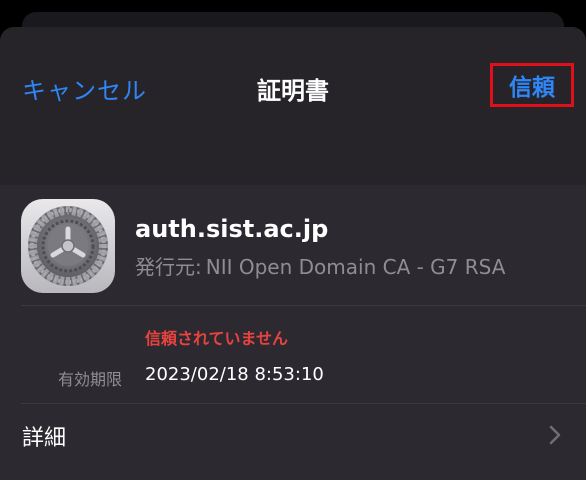  I want to click on trust-button: 信頼, so click(532, 85).